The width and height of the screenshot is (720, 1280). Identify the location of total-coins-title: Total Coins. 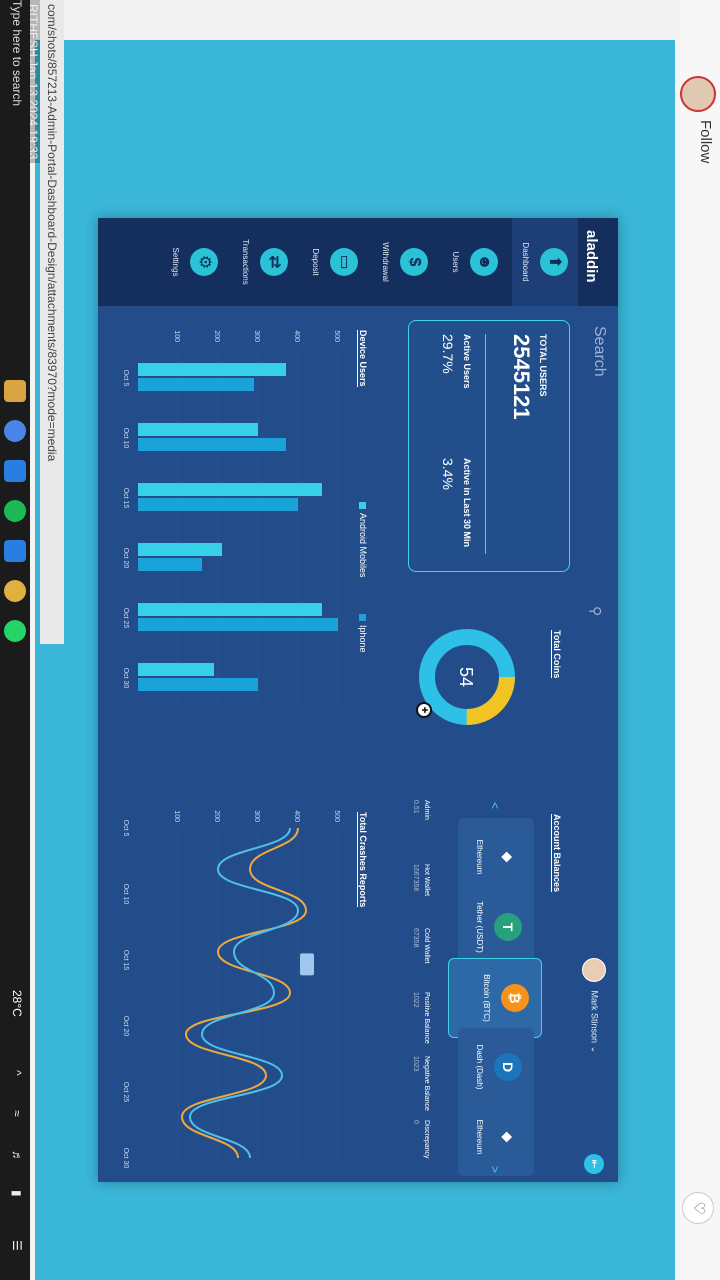
(556, 654).